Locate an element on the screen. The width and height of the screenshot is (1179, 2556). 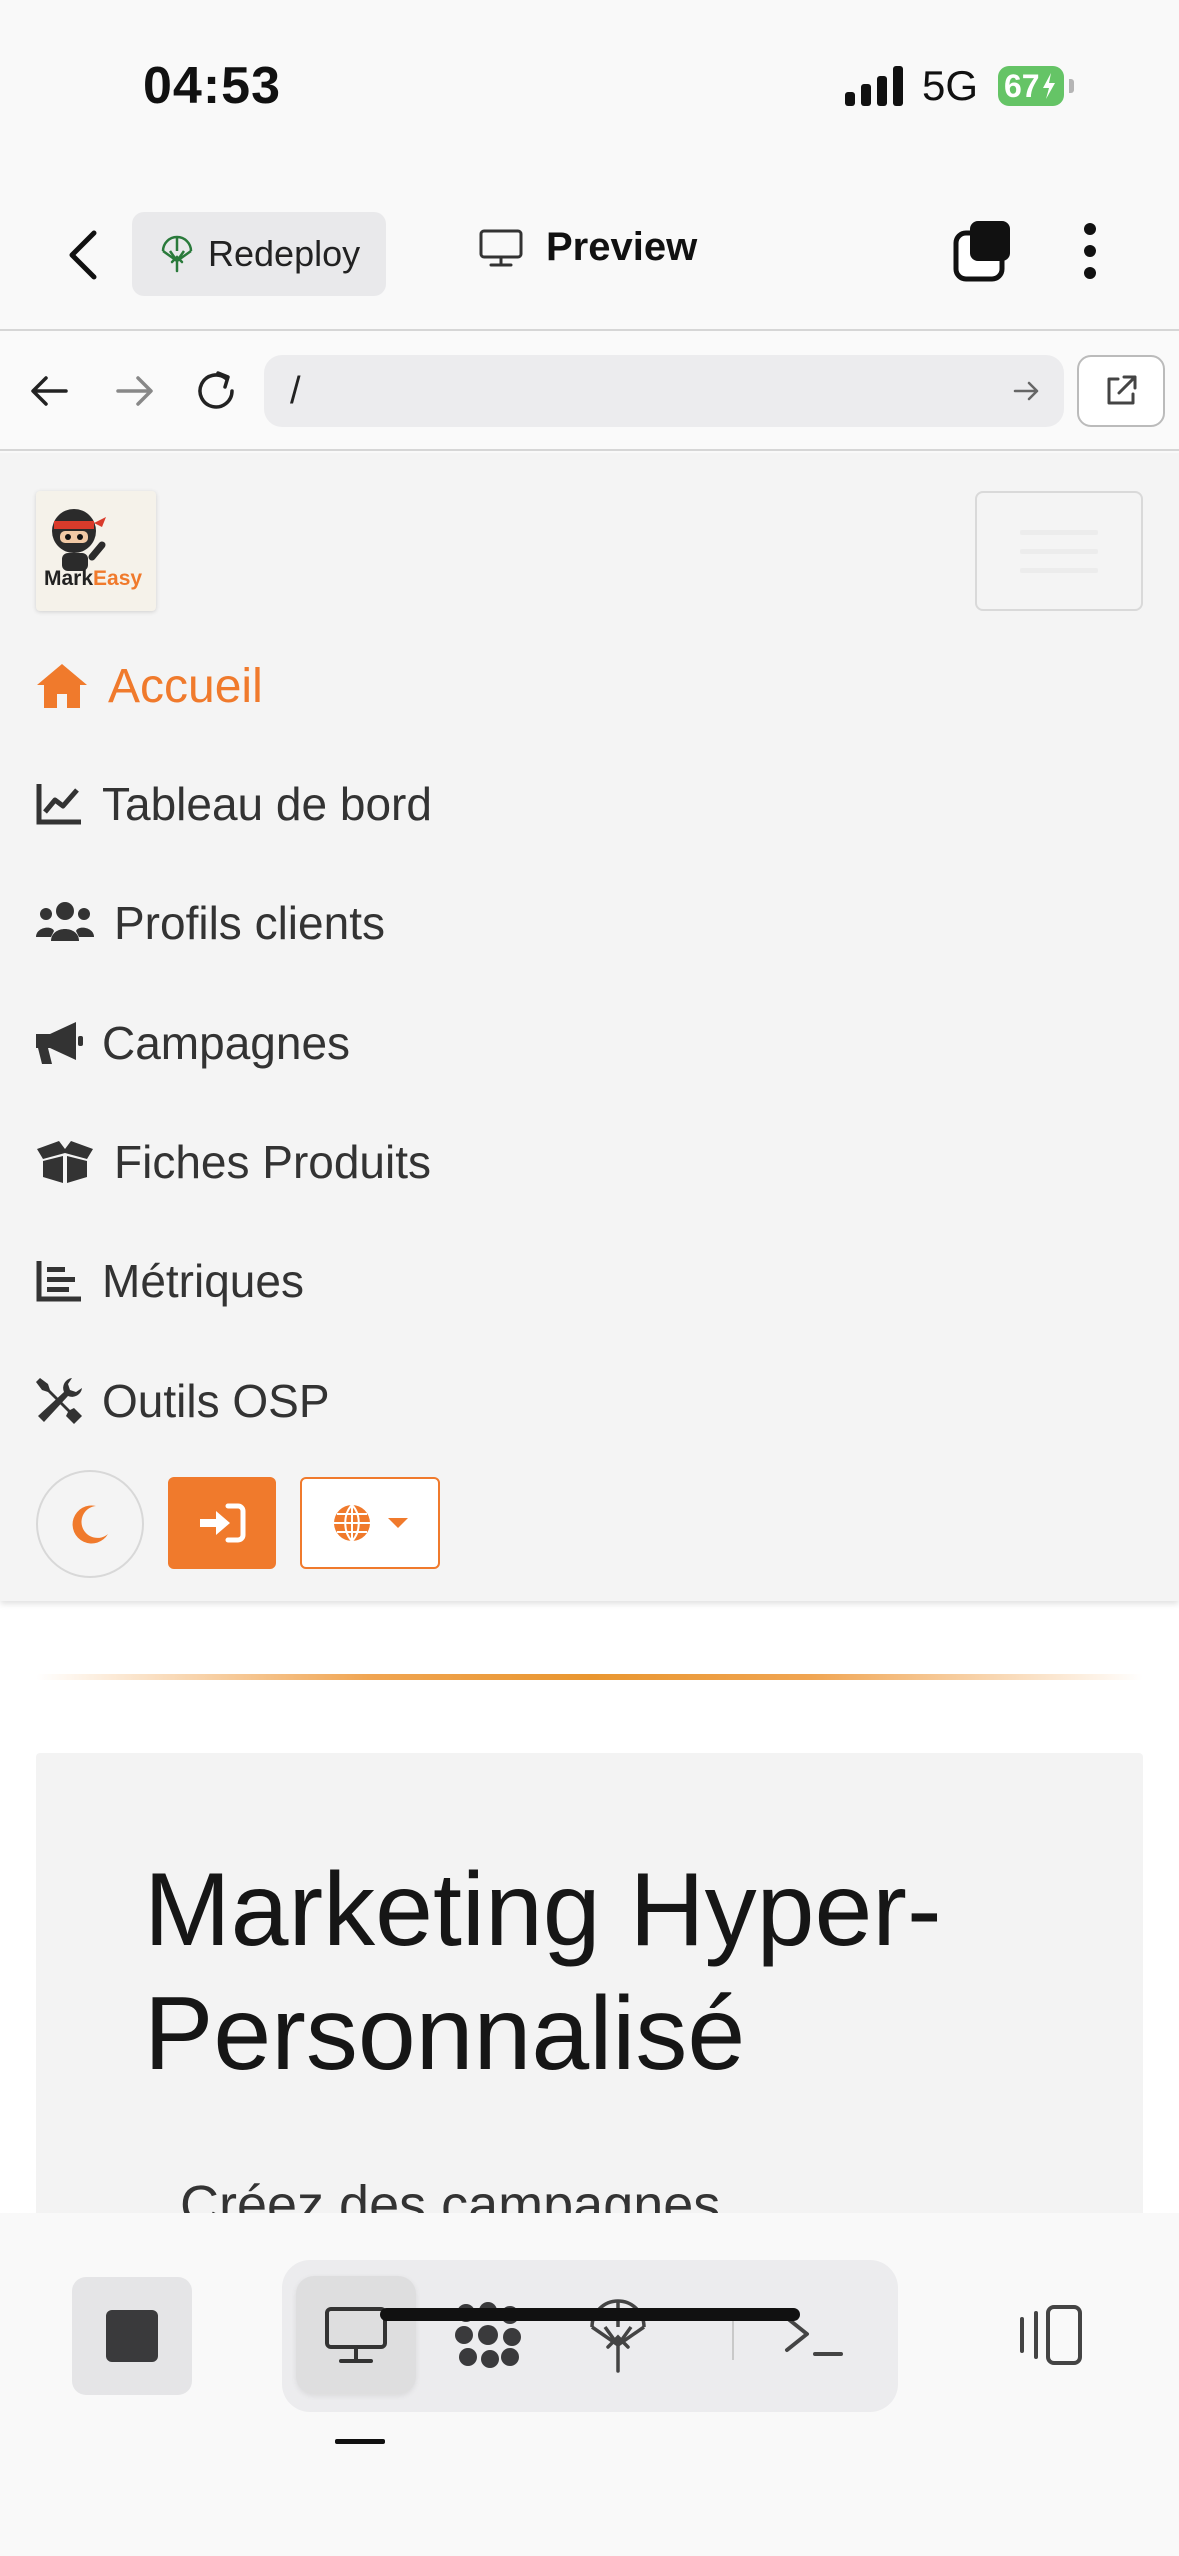
panel-toggle-button is located at coordinates (1048, 2335).